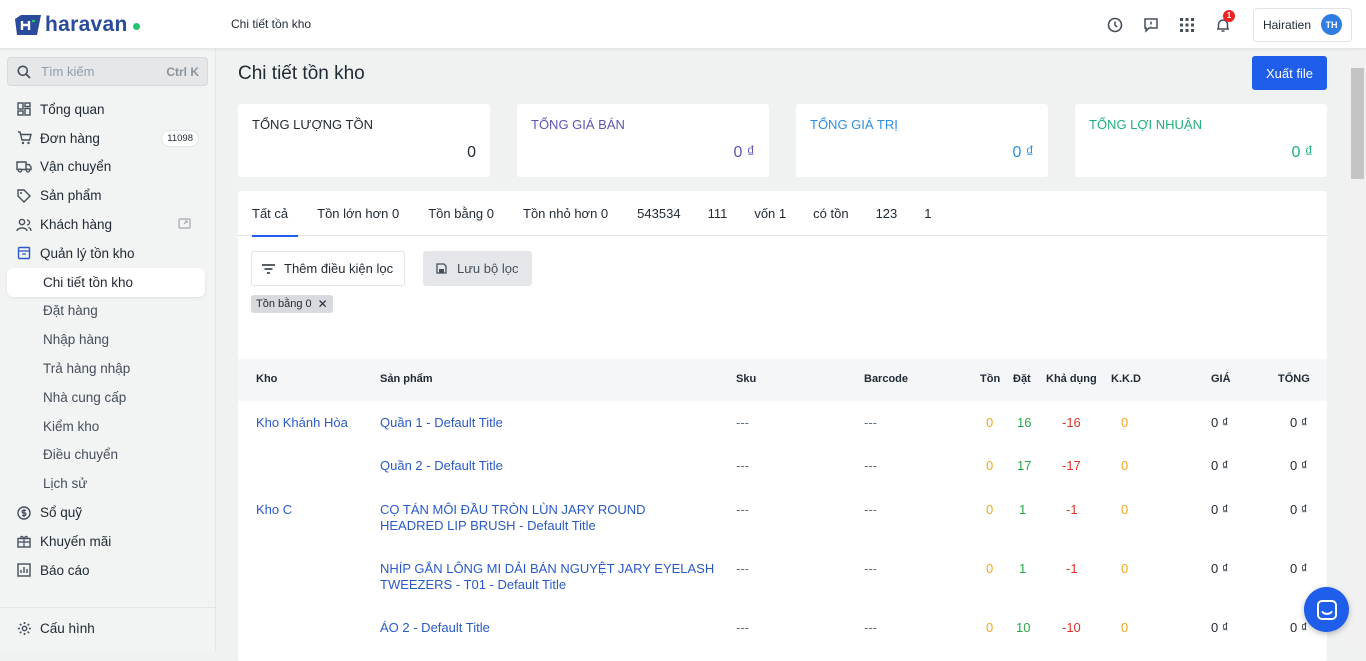 This screenshot has width=1366, height=661. I want to click on sidebar-item-so-quy: Sổ quỹ, so click(108, 512).